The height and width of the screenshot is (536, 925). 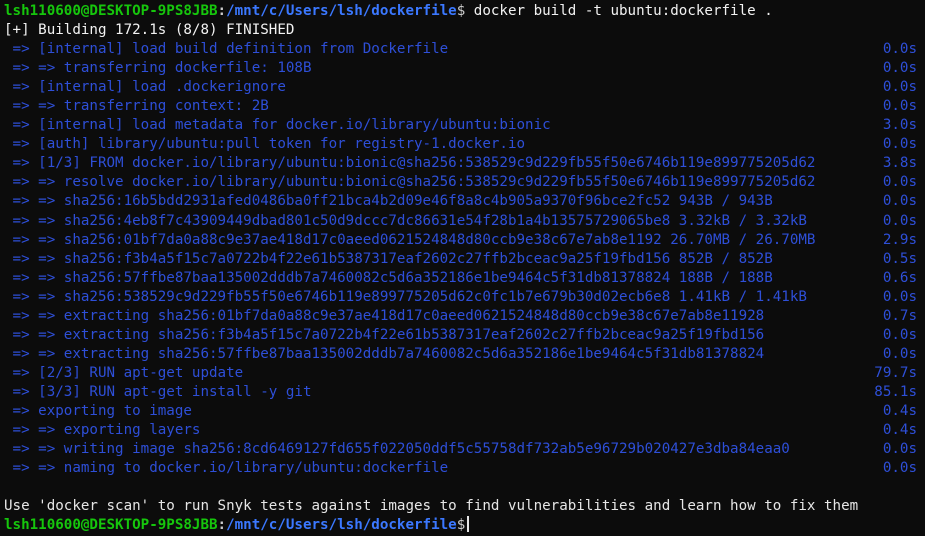 What do you see at coordinates (619, 11) in the screenshot?
I see `command-text: docker build -t ubuntu:dockerfile .` at bounding box center [619, 11].